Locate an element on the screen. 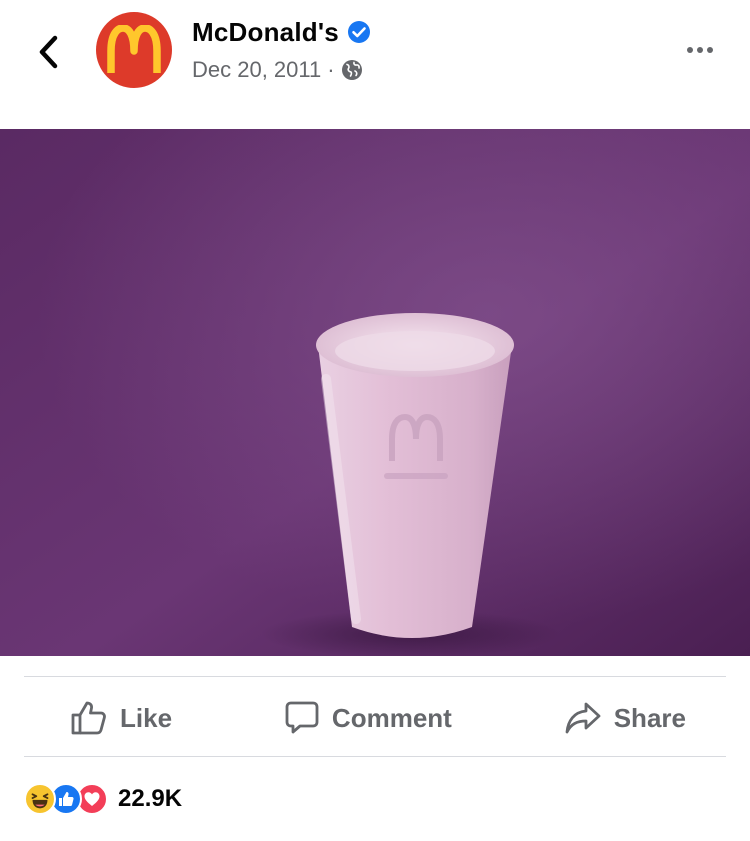 The height and width of the screenshot is (841, 750). page-name-row: McDonald's is located at coordinates (281, 32).